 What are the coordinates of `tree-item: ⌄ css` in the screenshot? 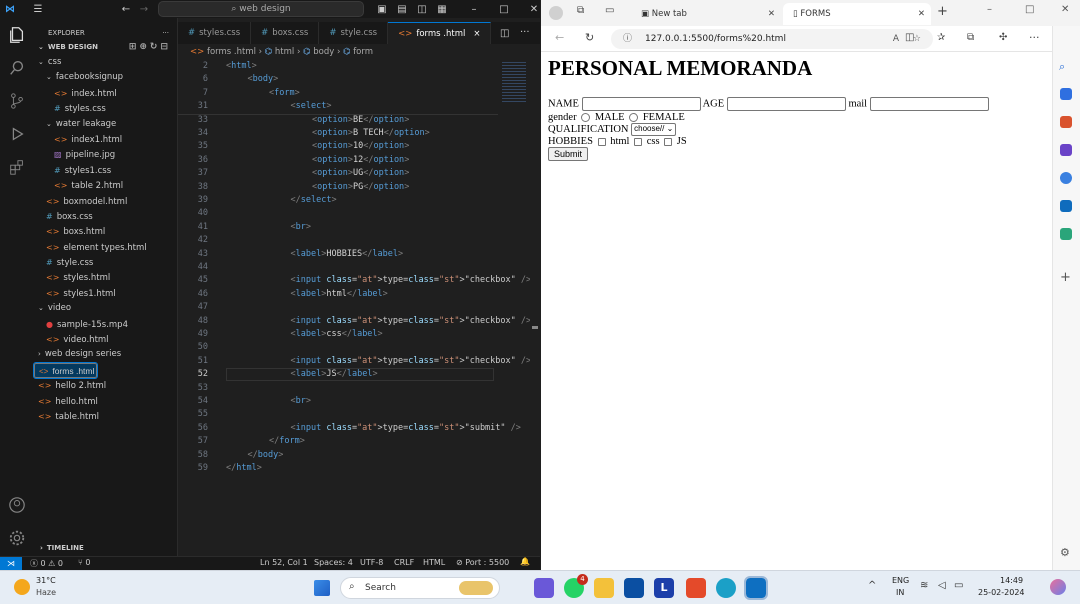 It's located at (105, 62).